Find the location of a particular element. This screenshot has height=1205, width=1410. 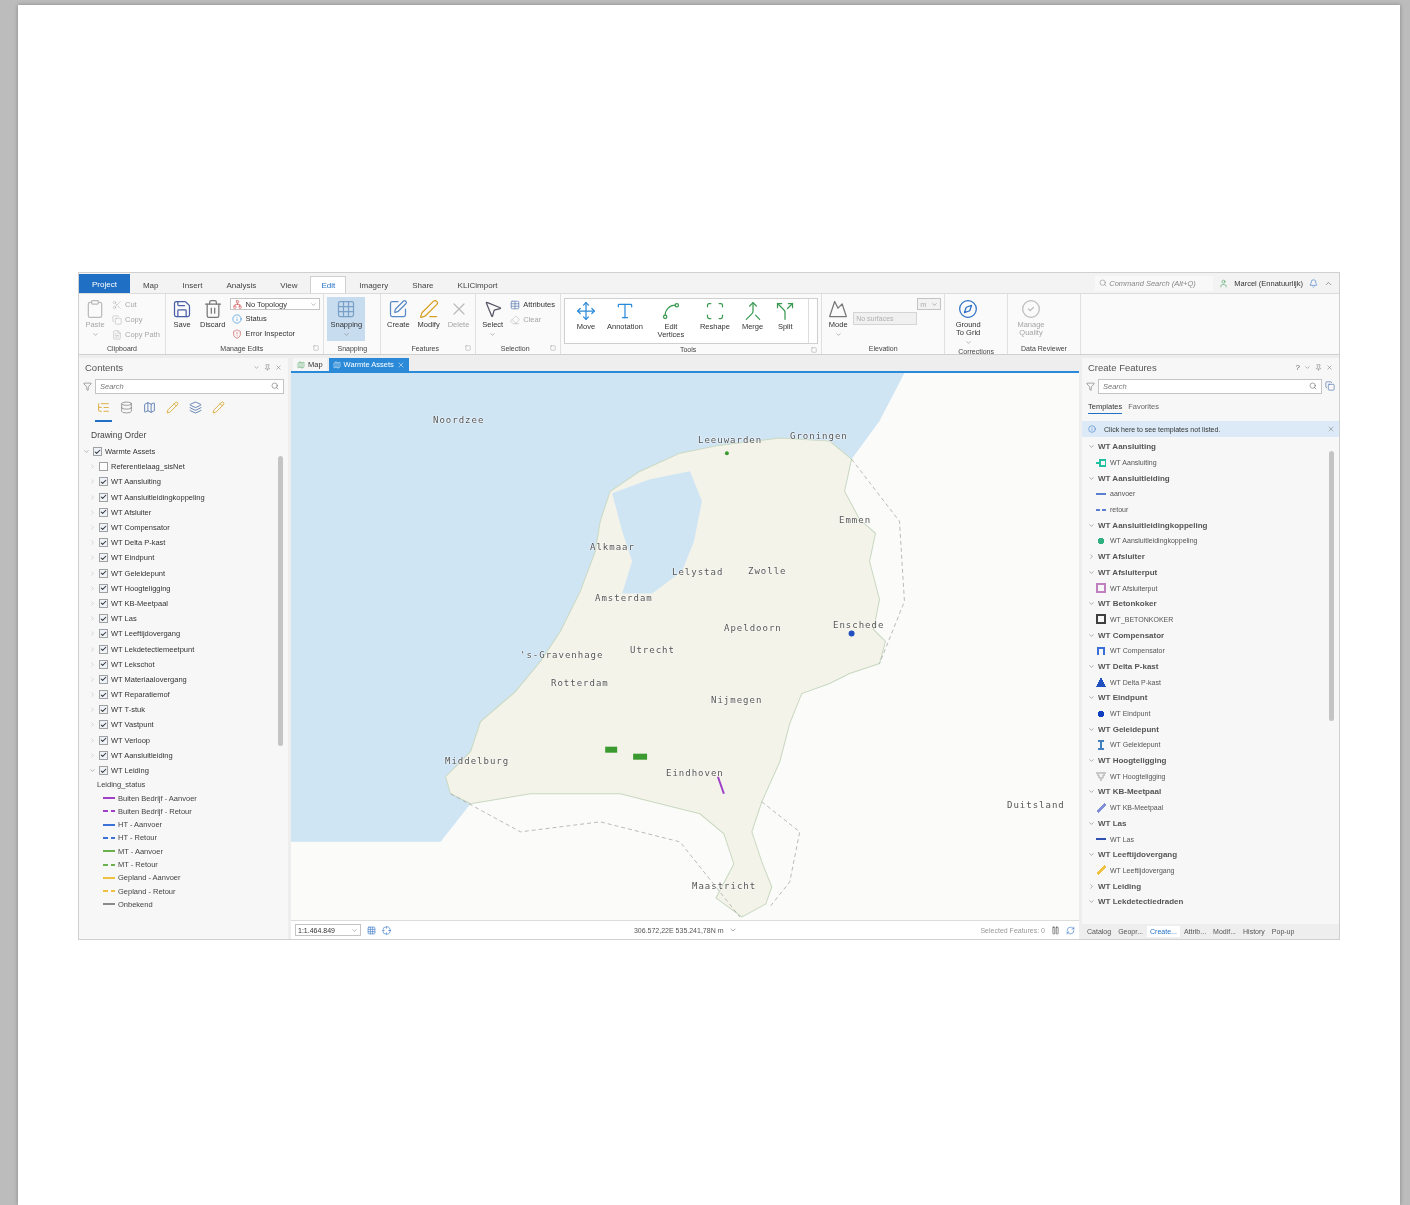

group-name: WT Leiding is located at coordinates (1120, 886).